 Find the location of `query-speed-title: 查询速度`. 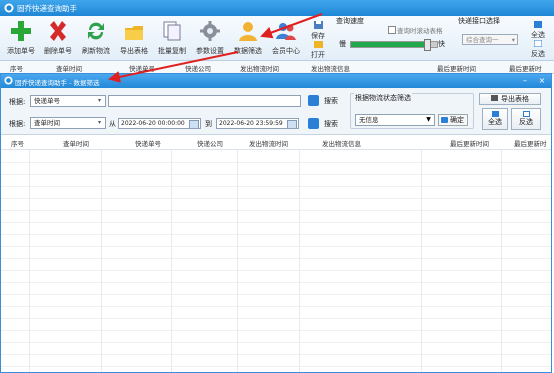

query-speed-title: 查询速度 is located at coordinates (350, 21).